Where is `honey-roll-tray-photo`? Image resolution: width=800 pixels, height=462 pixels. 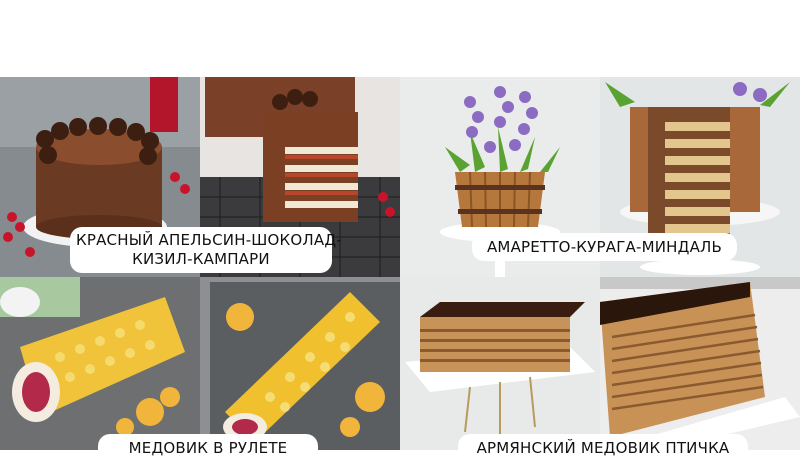 honey-roll-tray-photo is located at coordinates (300, 363).